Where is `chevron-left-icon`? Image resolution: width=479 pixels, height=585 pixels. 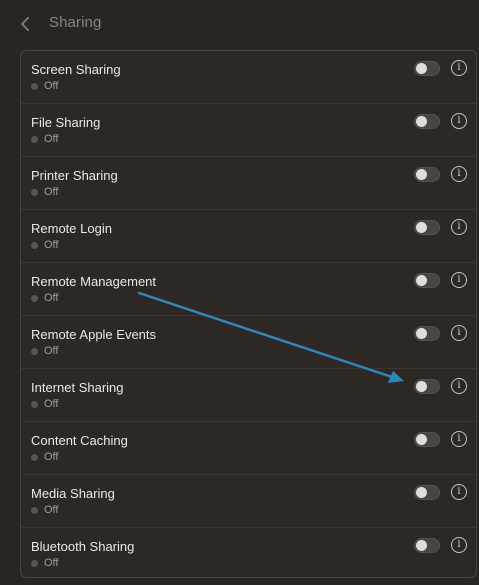
chevron-left-icon is located at coordinates (25, 24).